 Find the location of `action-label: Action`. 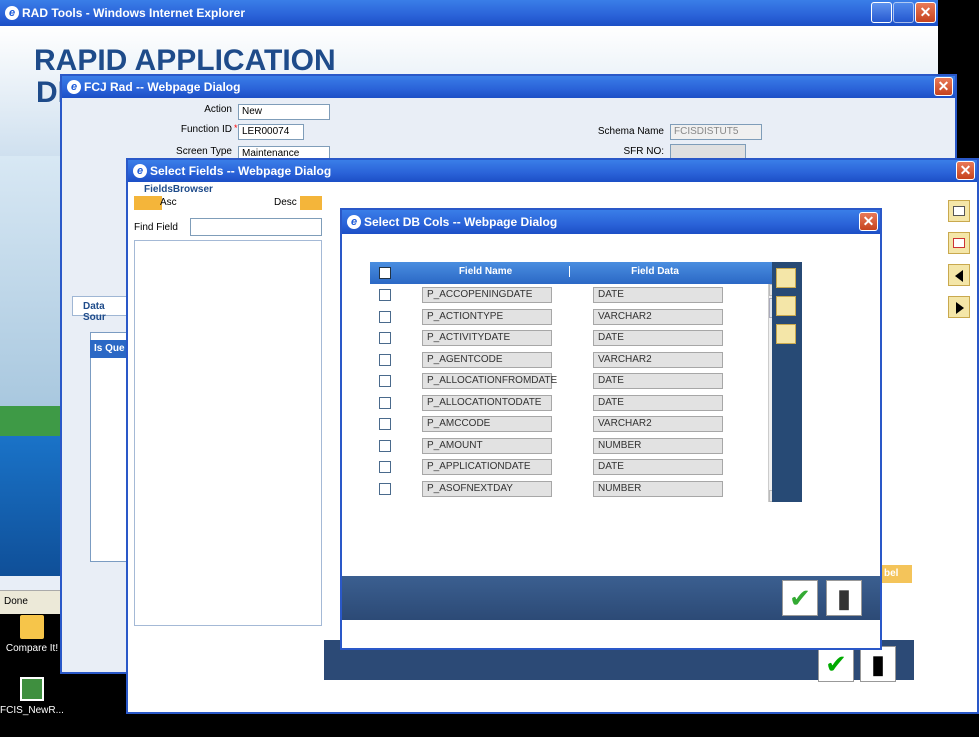

action-label: Action is located at coordinates (218, 109).